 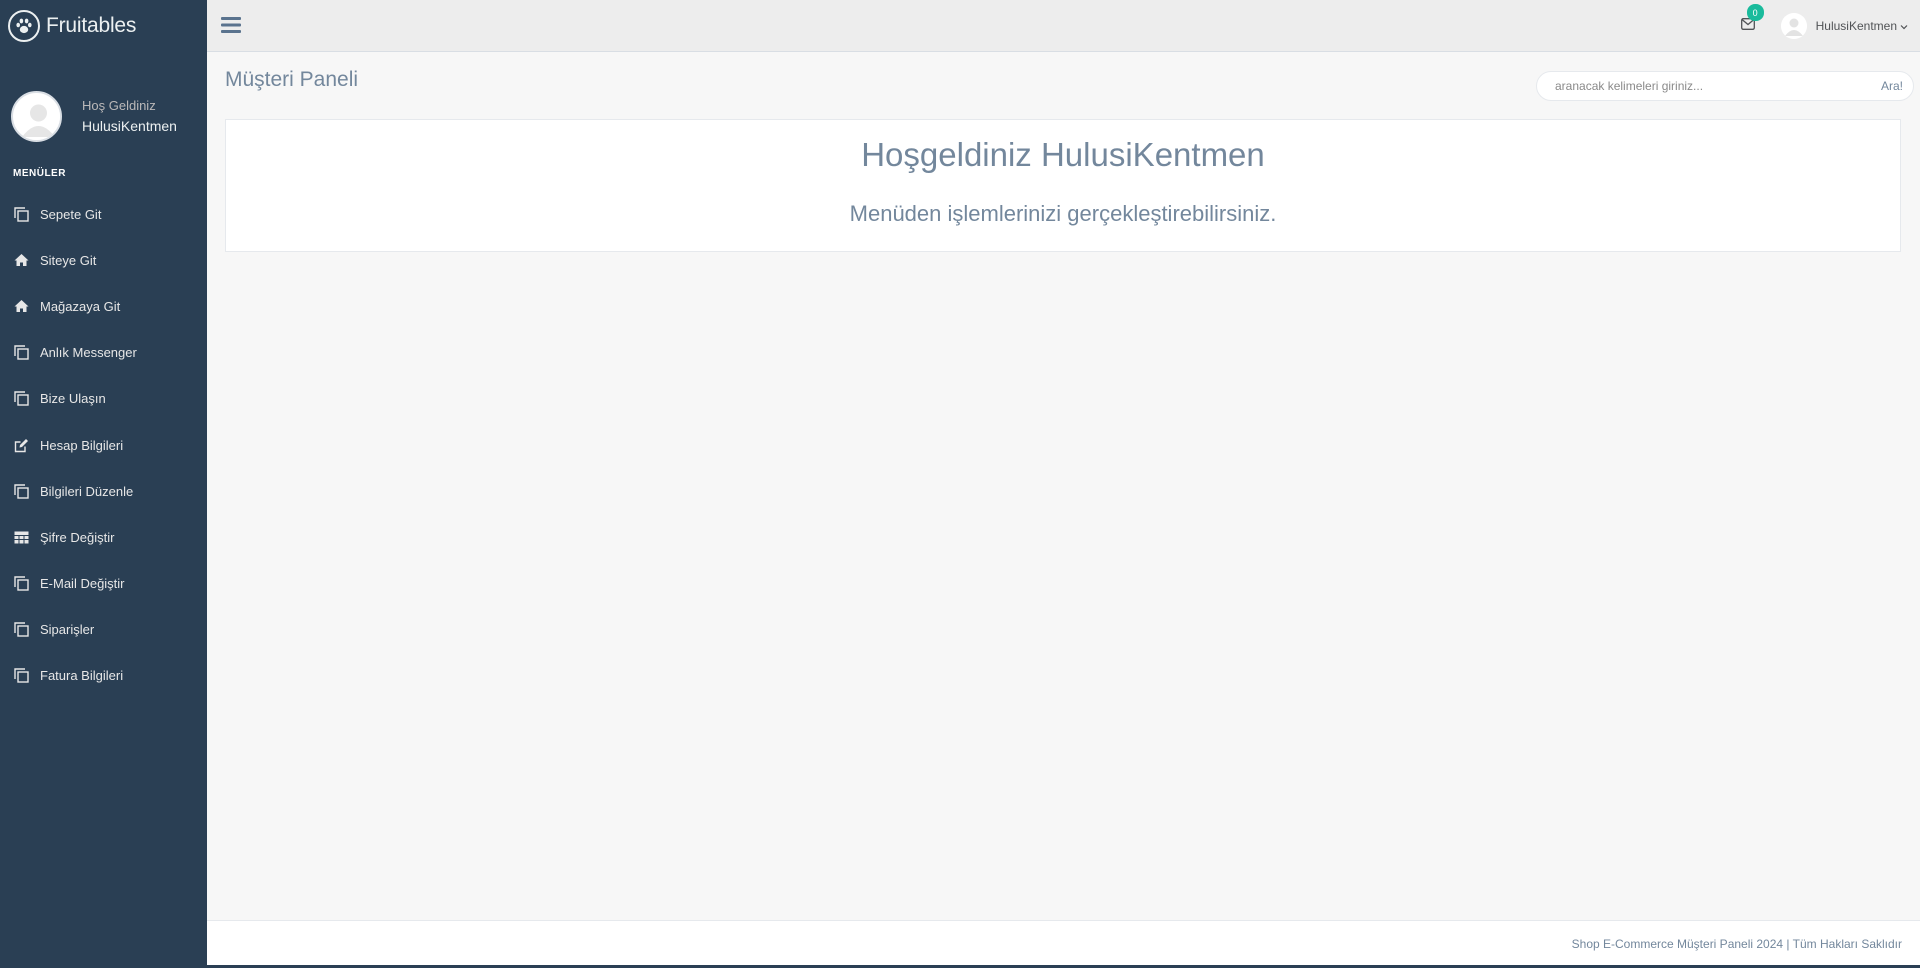 I want to click on messages-count-badge: 0, so click(x=1755, y=12).